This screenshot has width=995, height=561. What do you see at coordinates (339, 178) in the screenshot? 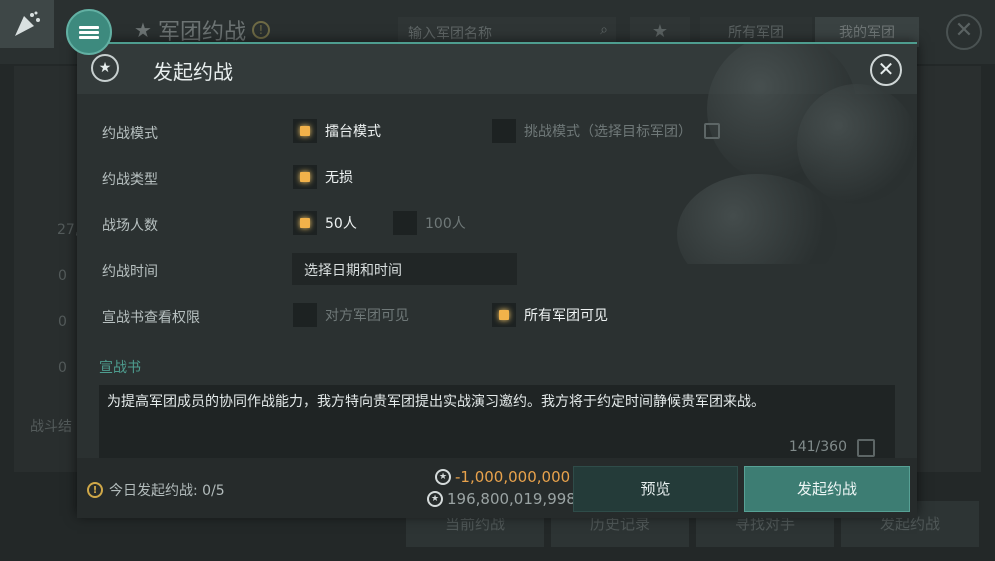
I see `option-label: 无损` at bounding box center [339, 178].